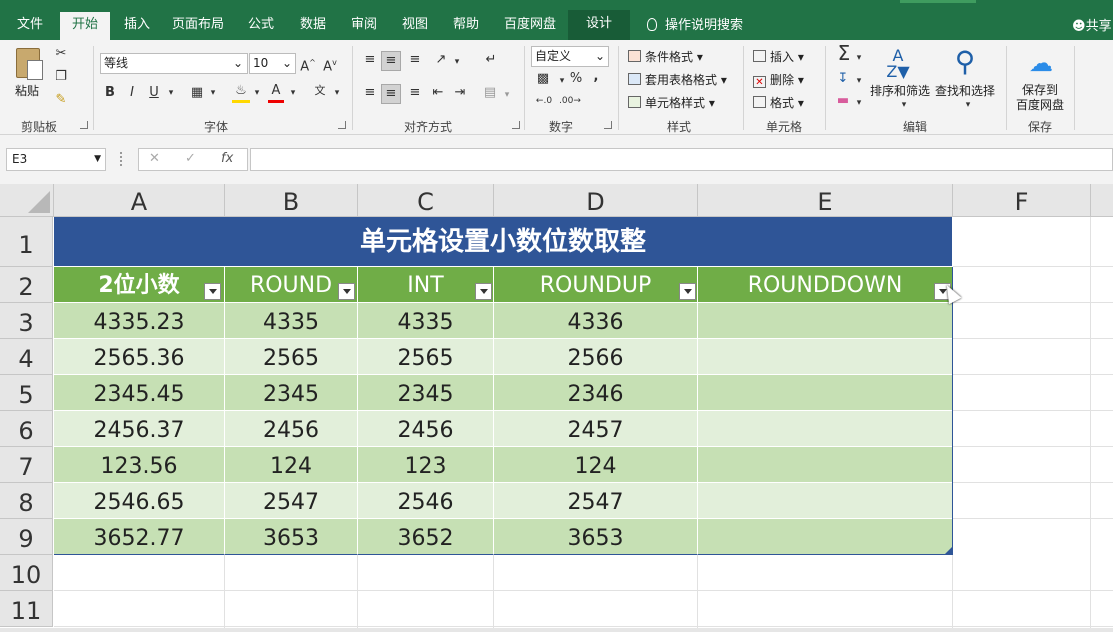  I want to click on format-painter-icon: ✎, so click(61, 100).